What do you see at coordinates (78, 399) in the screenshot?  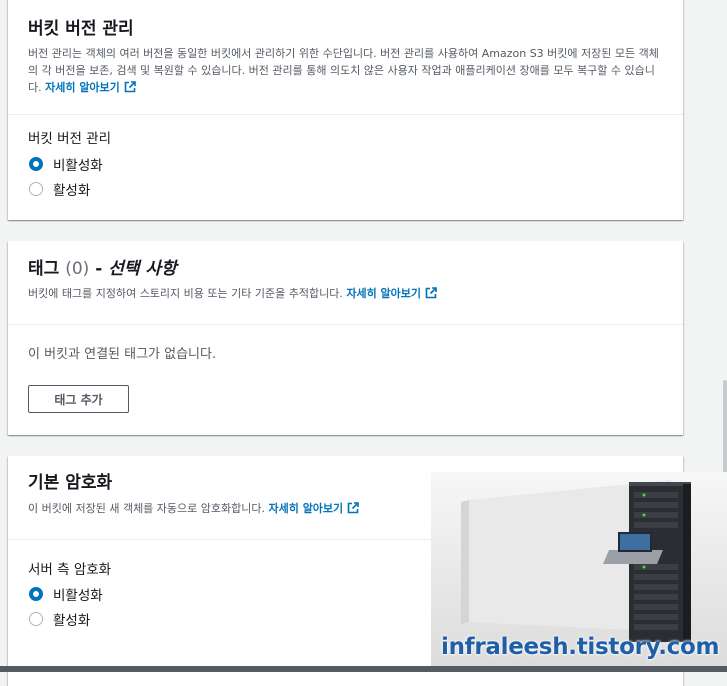 I see `add-tag-button: 태그 추가` at bounding box center [78, 399].